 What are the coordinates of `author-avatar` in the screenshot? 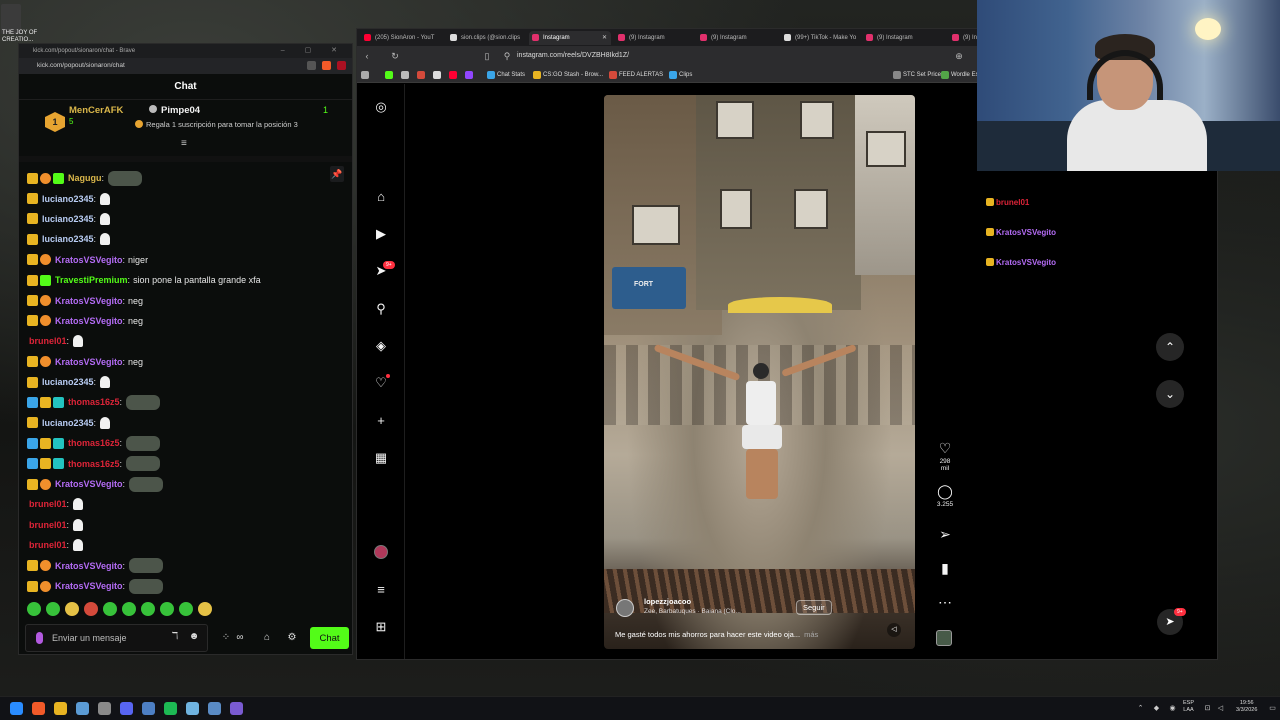 It's located at (625, 608).